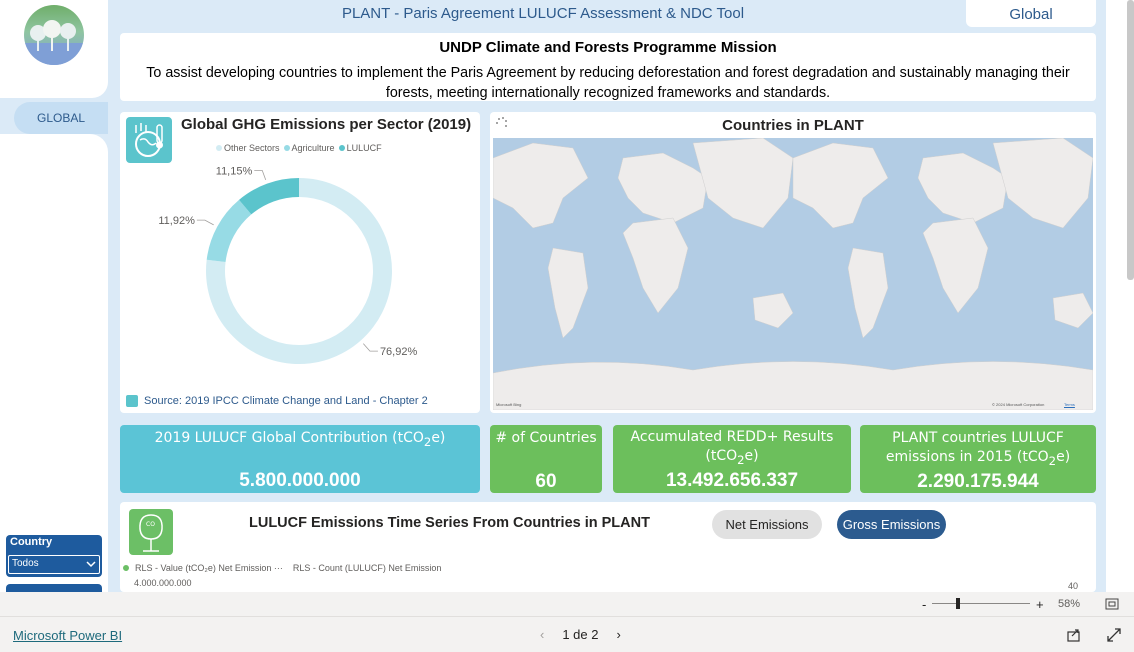 The width and height of the screenshot is (1134, 652). Describe the element at coordinates (1130, 140) in the screenshot. I see `scrollbar-thumb` at that location.